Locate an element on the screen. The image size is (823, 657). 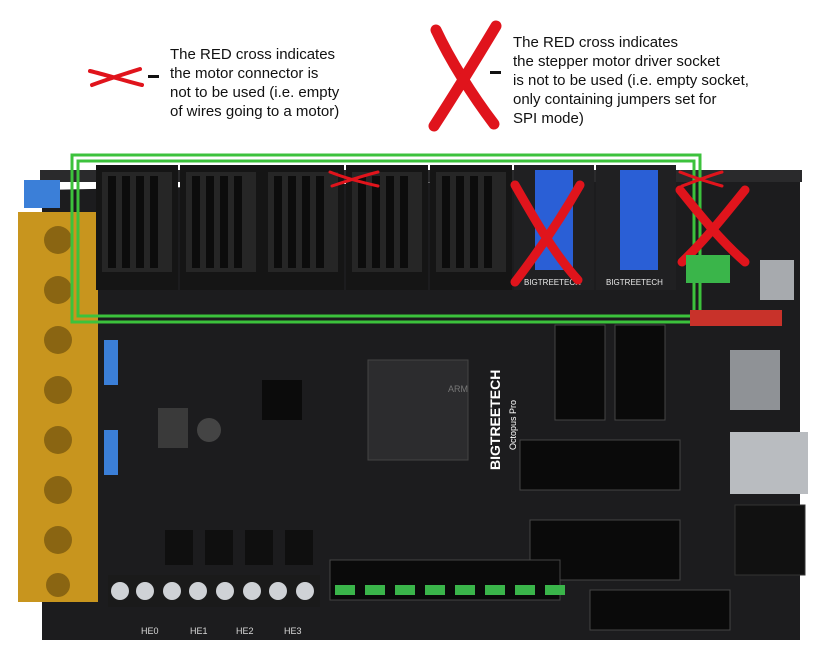
usb-port is located at coordinates (769, 463).